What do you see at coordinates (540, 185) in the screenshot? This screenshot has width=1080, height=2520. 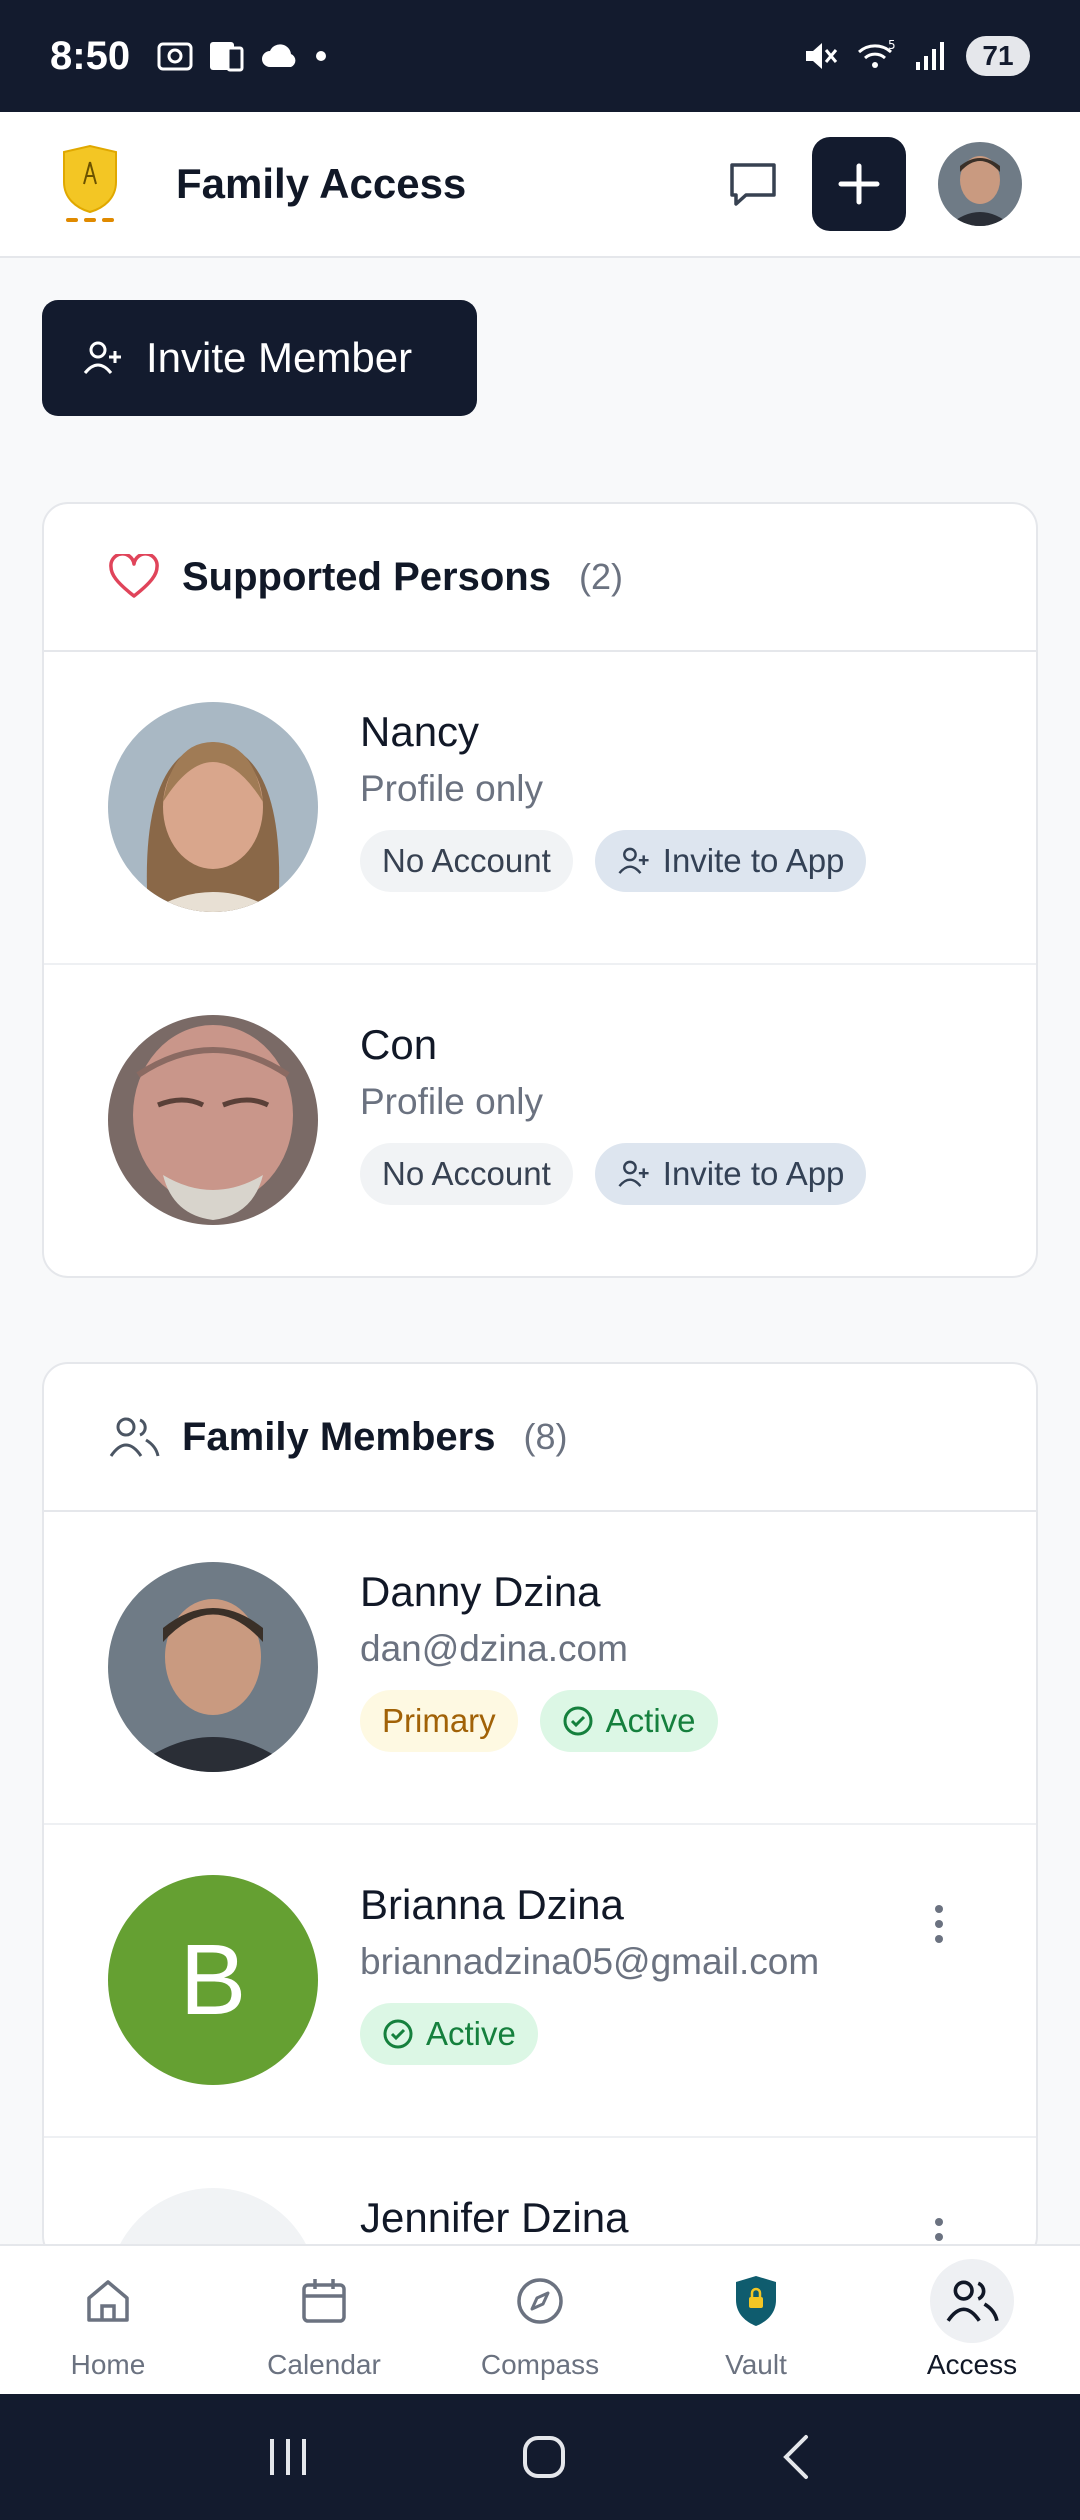 I see `app-header: Family Access` at bounding box center [540, 185].